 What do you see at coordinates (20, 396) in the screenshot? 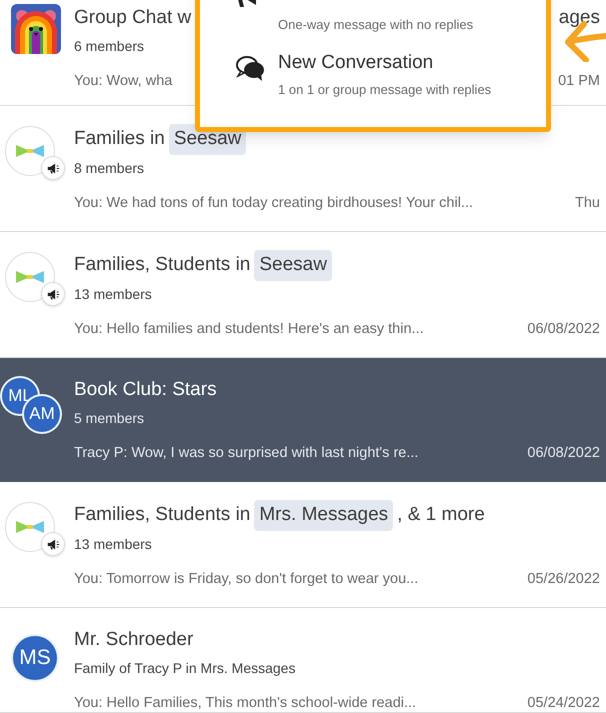
I see `avatar-initials: ML` at bounding box center [20, 396].